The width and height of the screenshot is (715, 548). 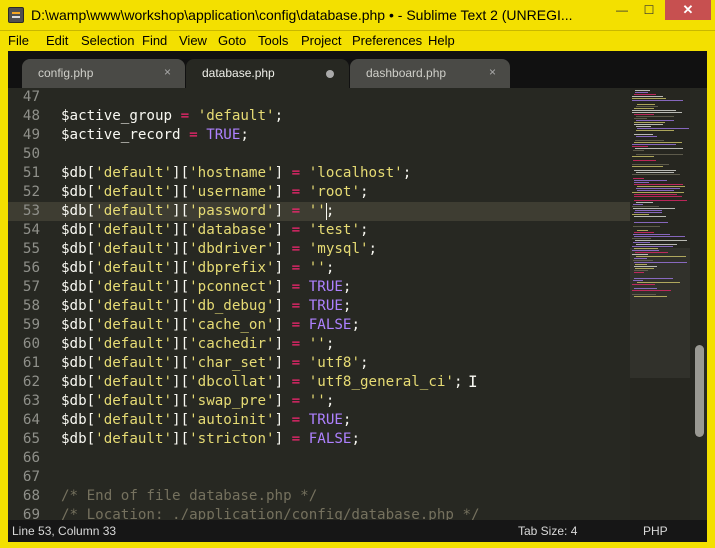 What do you see at coordinates (232, 382) in the screenshot?
I see `code-token: 'dbcollat'` at bounding box center [232, 382].